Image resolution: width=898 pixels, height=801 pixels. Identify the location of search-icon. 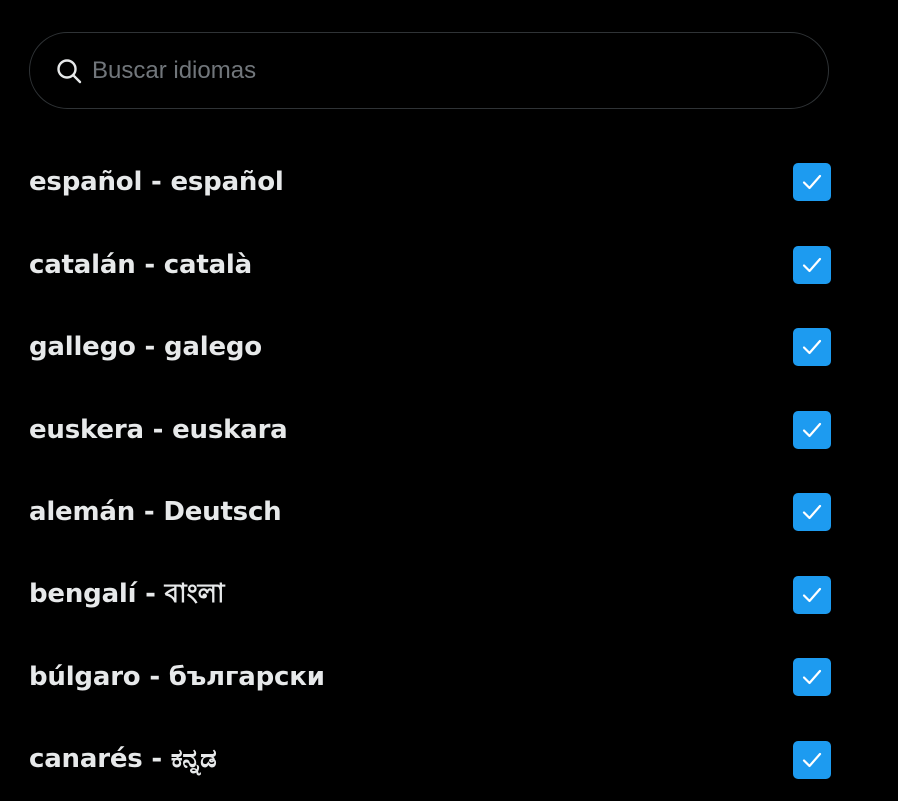
(69, 71).